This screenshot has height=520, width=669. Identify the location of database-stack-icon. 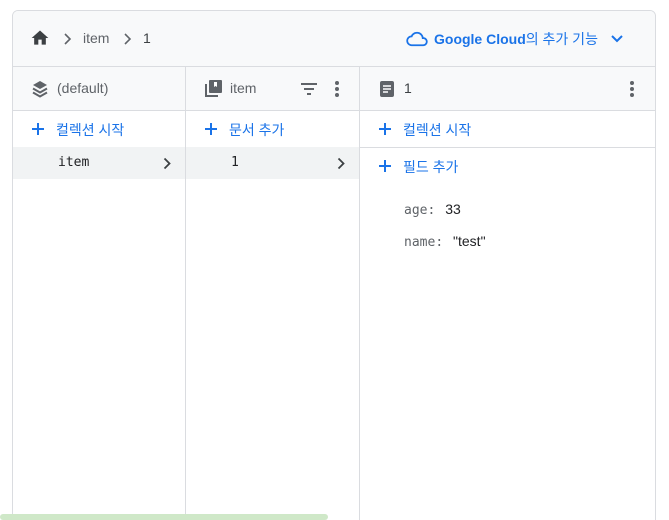
(40, 89).